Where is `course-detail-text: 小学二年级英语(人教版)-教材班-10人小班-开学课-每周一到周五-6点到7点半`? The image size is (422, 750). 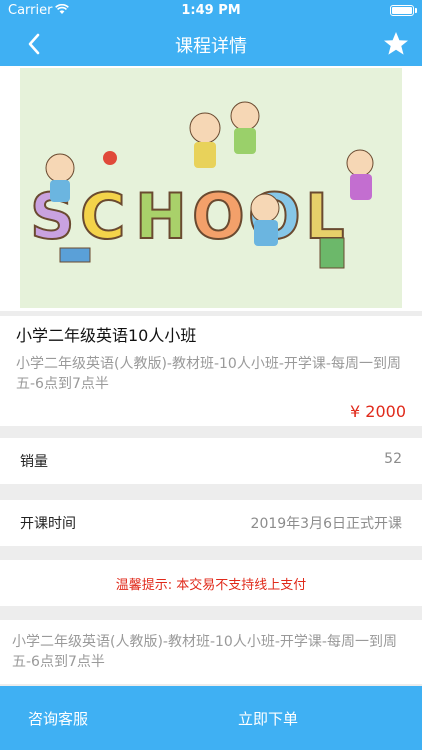 course-detail-text: 小学二年级英语(人教版)-教材班-10人小班-开学课-每周一到周五-6点到7点半 is located at coordinates (204, 652).